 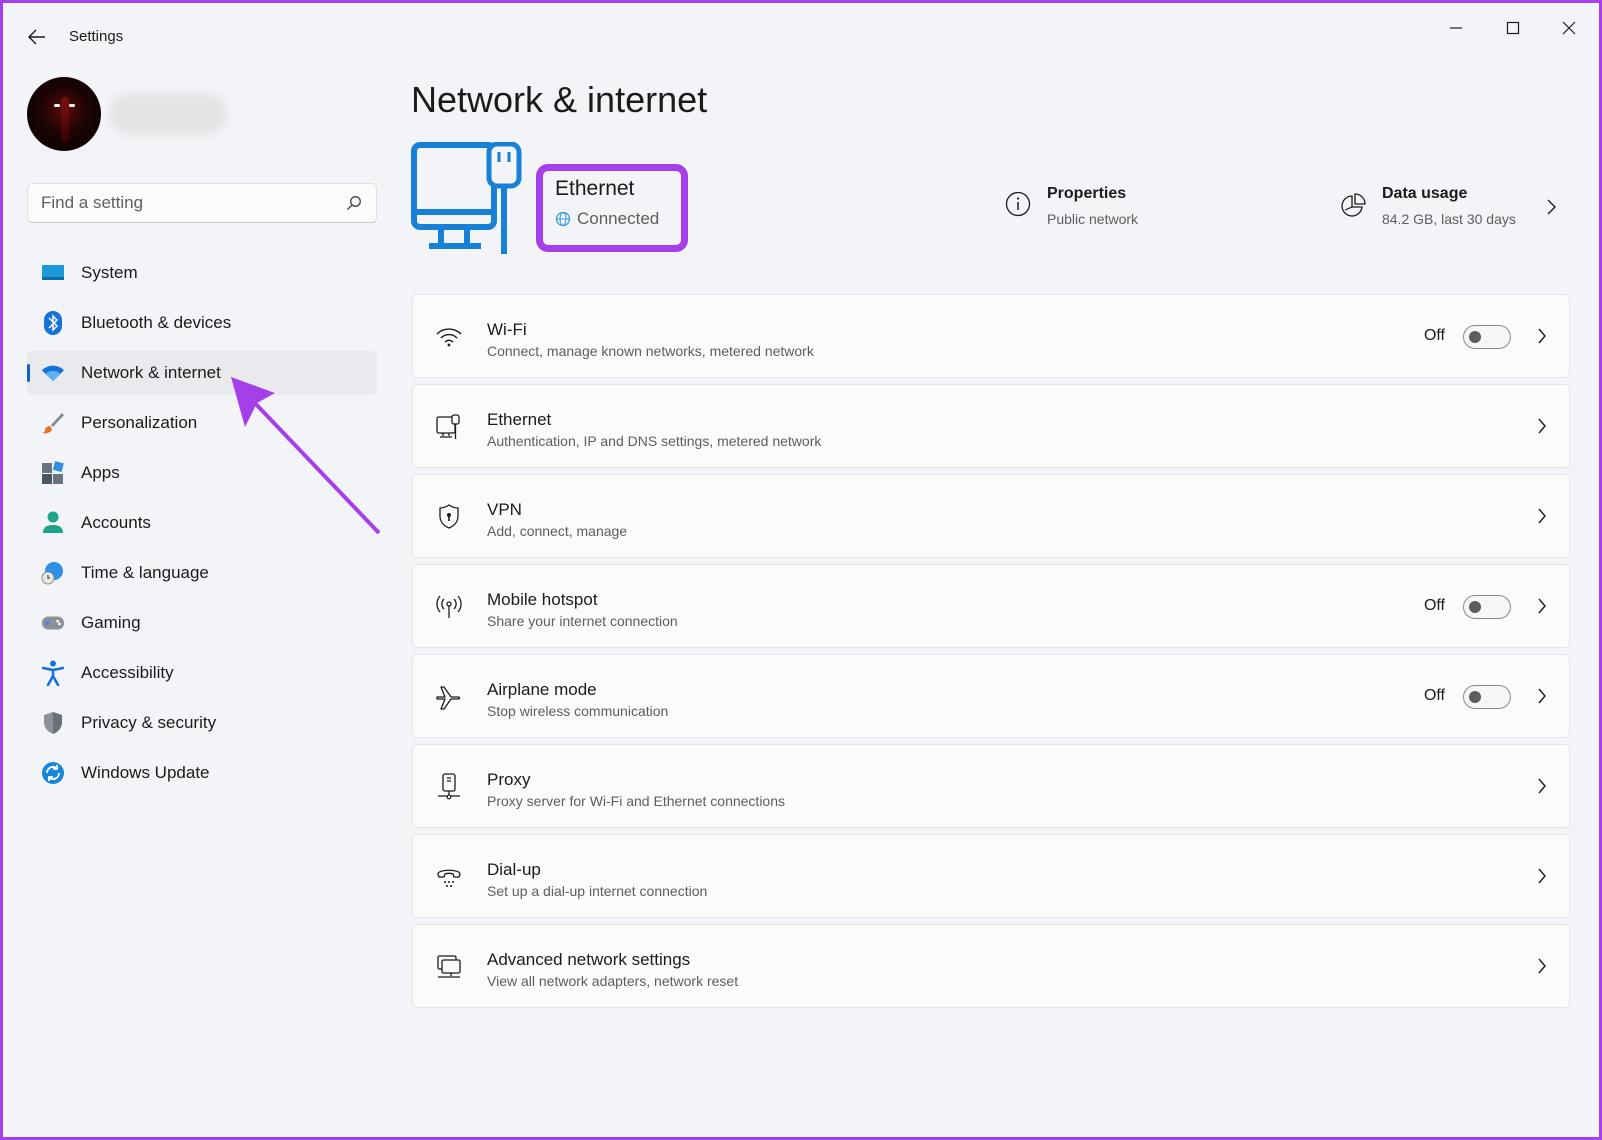 I want to click on maximize-button, so click(x=1513, y=28).